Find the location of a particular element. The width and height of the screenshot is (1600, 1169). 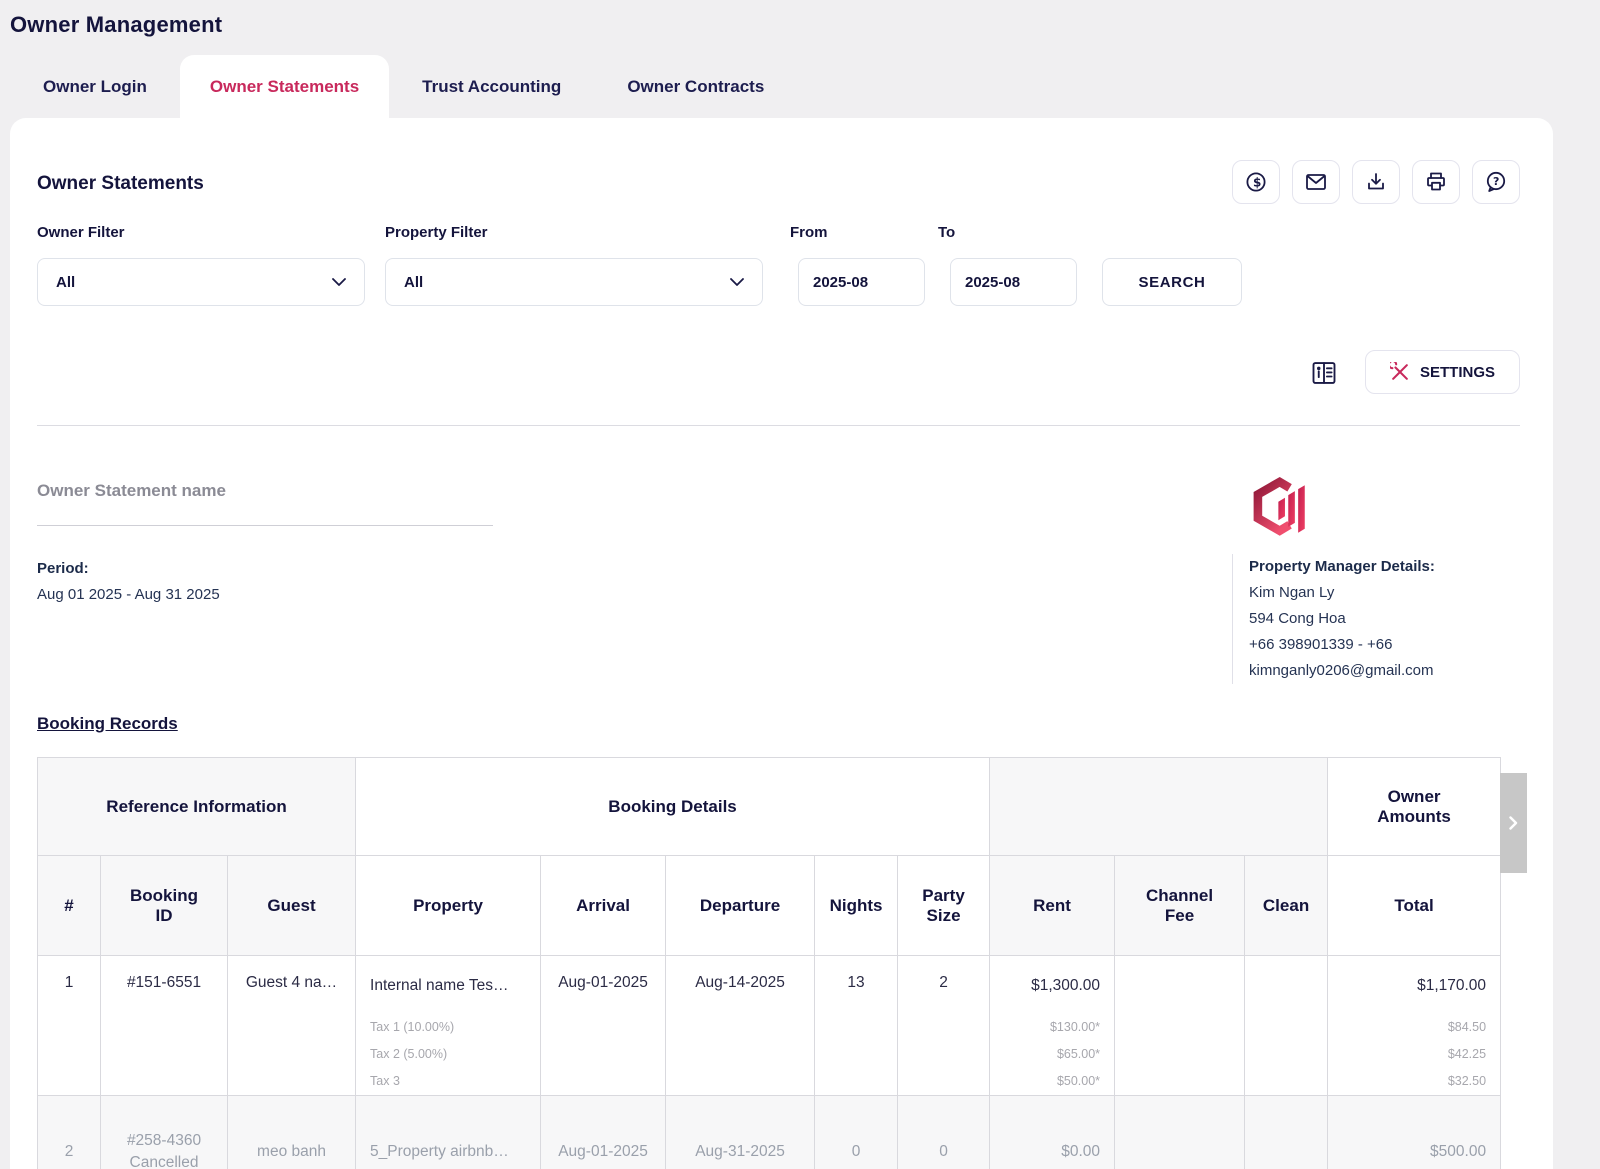

cell-departure: Aug-31-2025 is located at coordinates (740, 1132).